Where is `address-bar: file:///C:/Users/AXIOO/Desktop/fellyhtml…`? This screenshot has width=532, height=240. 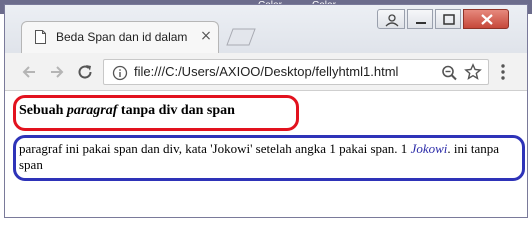
address-bar: file:///C:/Users/AXIOO/Desktop/fellyhtml… is located at coordinates (296, 72).